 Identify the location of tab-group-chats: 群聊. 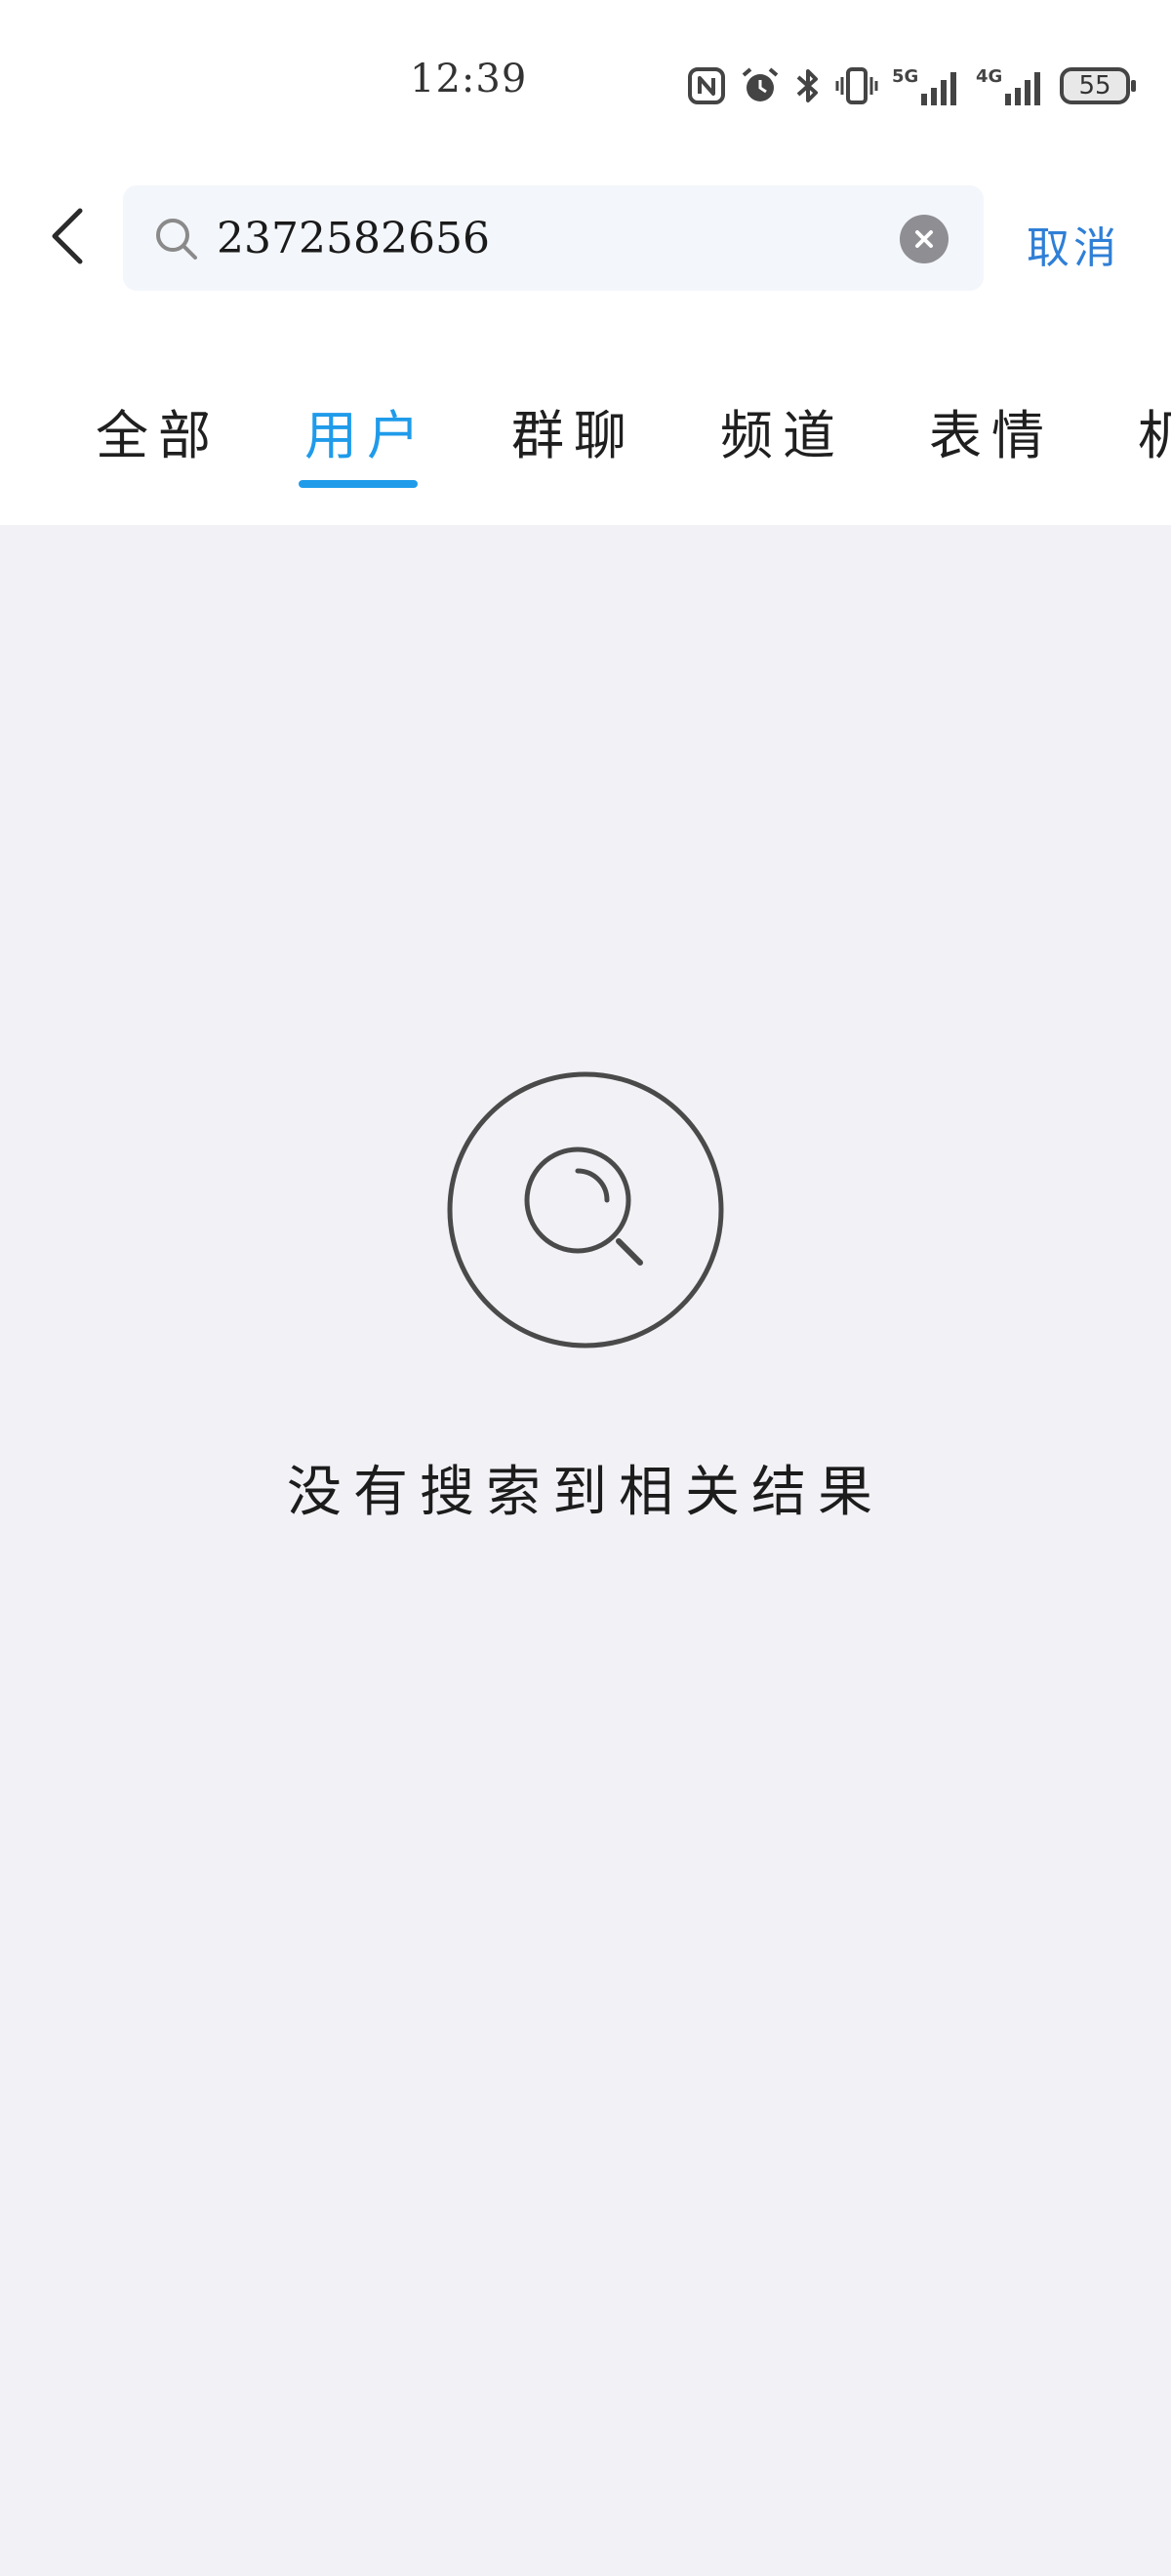
(573, 430).